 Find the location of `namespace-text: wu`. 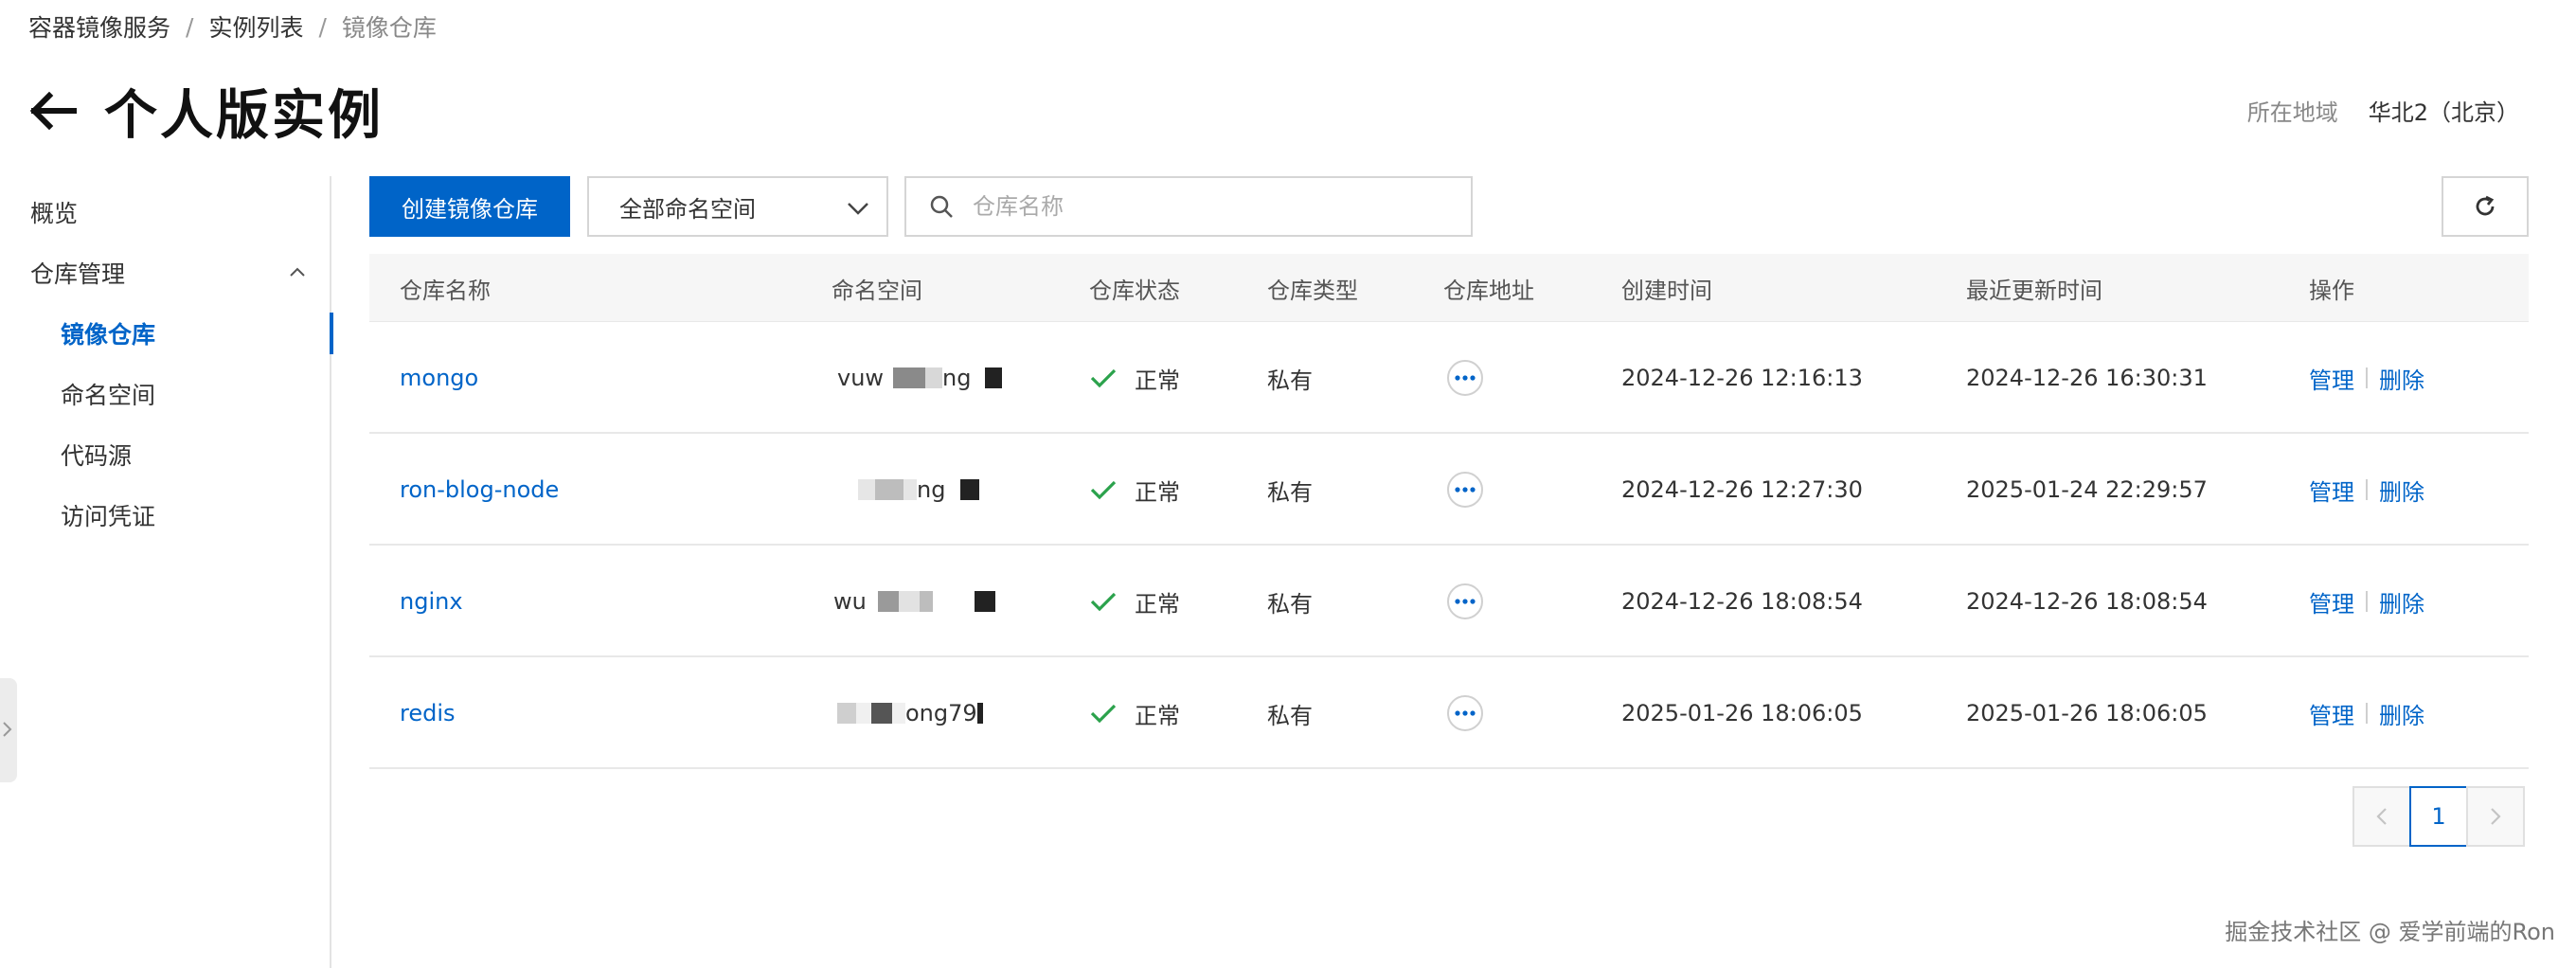

namespace-text: wu is located at coordinates (850, 601).